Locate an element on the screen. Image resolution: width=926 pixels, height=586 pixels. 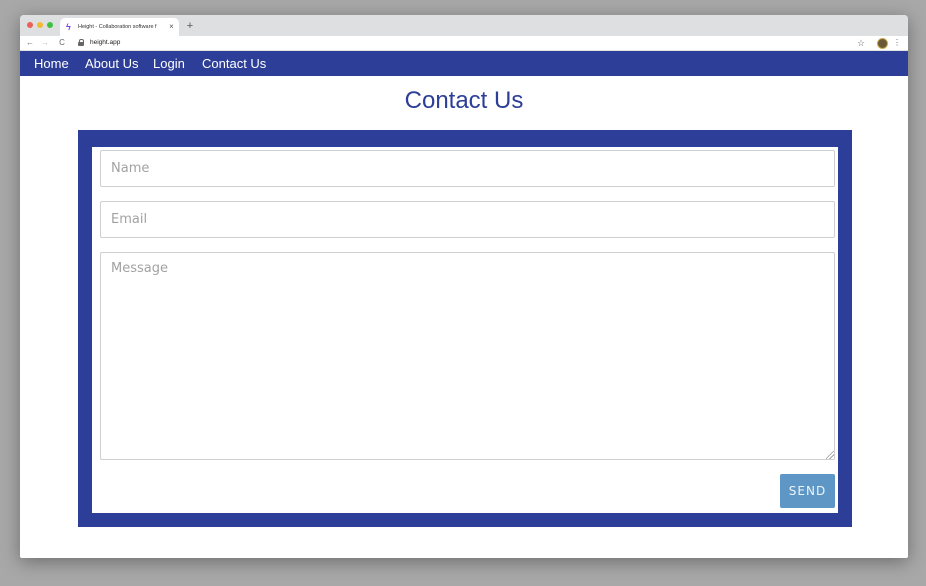
new-tab-icon: + is located at coordinates (190, 26).